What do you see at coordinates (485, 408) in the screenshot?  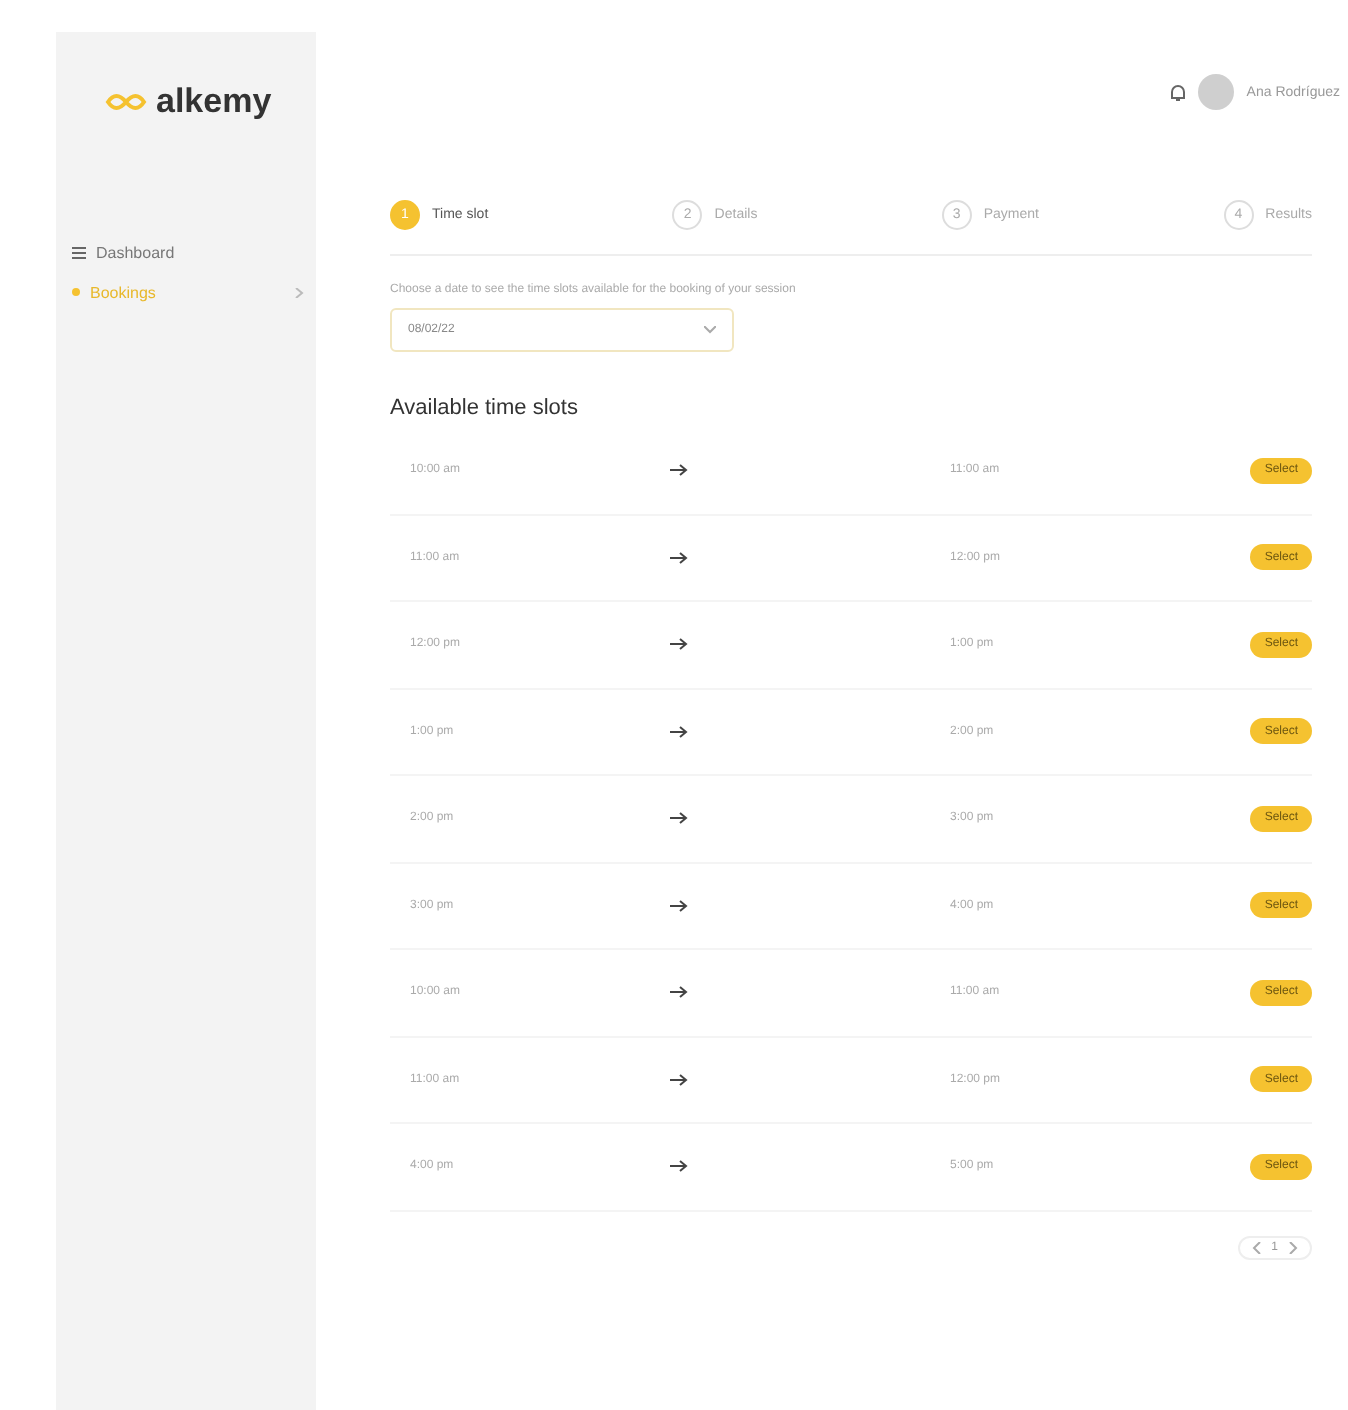 I see `section-title: Available time slots` at bounding box center [485, 408].